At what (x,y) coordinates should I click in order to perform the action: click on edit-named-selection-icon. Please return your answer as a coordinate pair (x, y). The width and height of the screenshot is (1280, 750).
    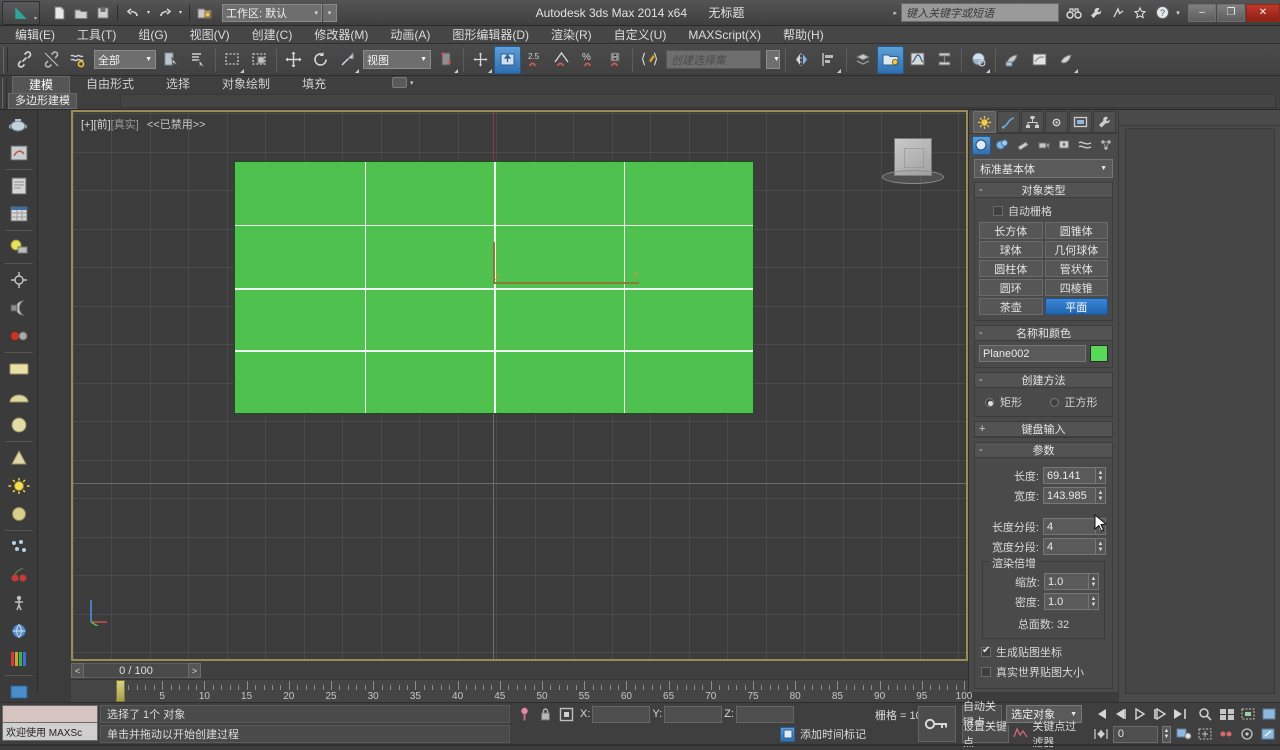
    Looking at the image, I should click on (649, 60).